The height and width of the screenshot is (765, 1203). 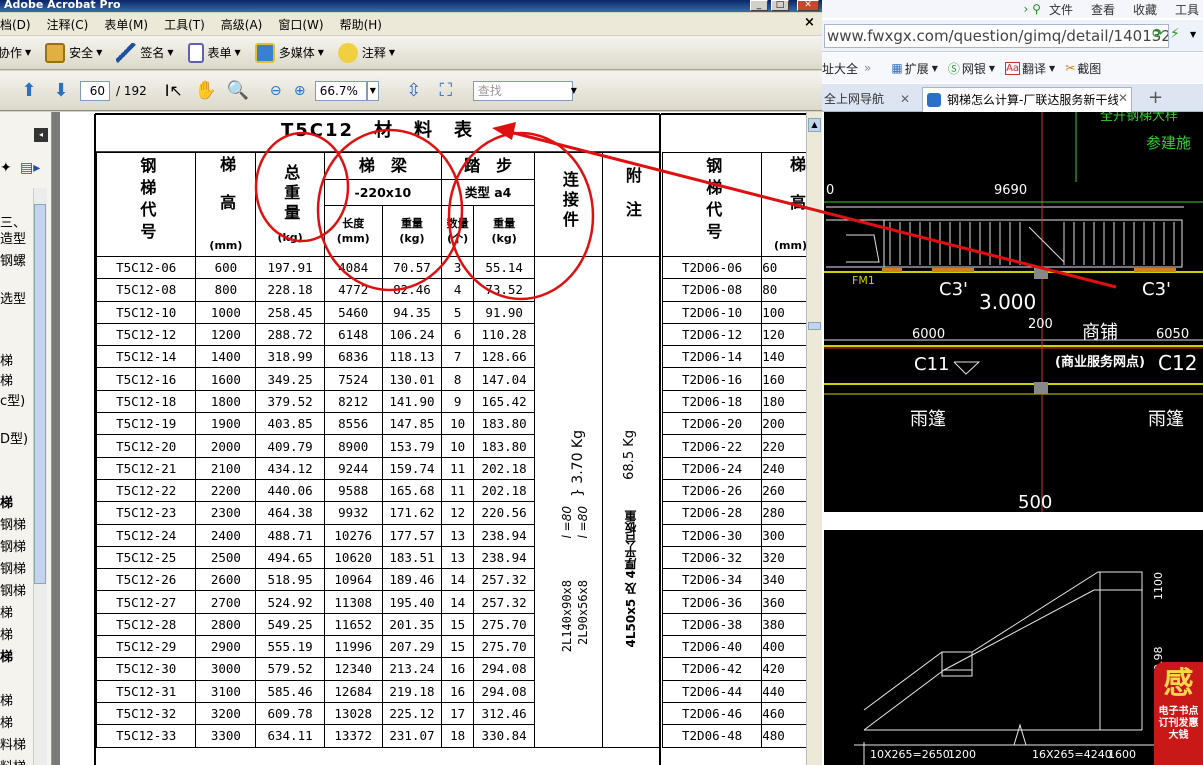 What do you see at coordinates (712, 580) in the screenshot?
I see `table-cell: T2D06-34` at bounding box center [712, 580].